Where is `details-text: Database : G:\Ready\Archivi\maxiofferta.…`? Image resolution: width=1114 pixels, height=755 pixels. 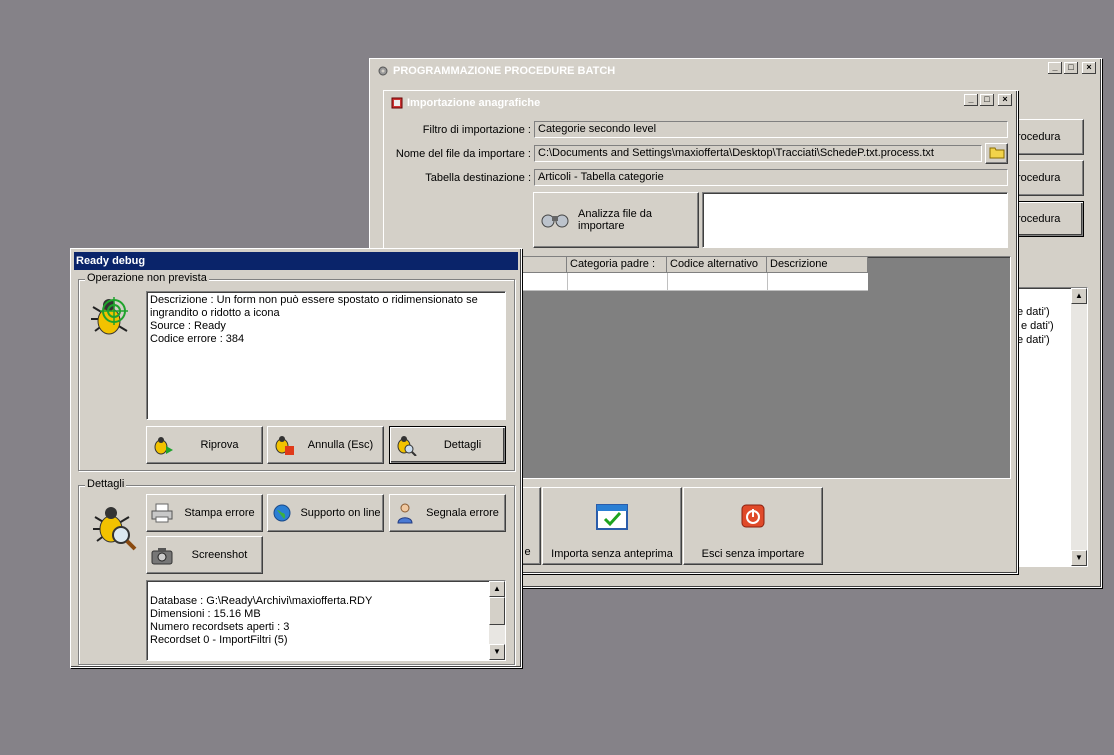
details-text: Database : G:\Ready\Archivi\maxiofferta.… is located at coordinates (261, 620).